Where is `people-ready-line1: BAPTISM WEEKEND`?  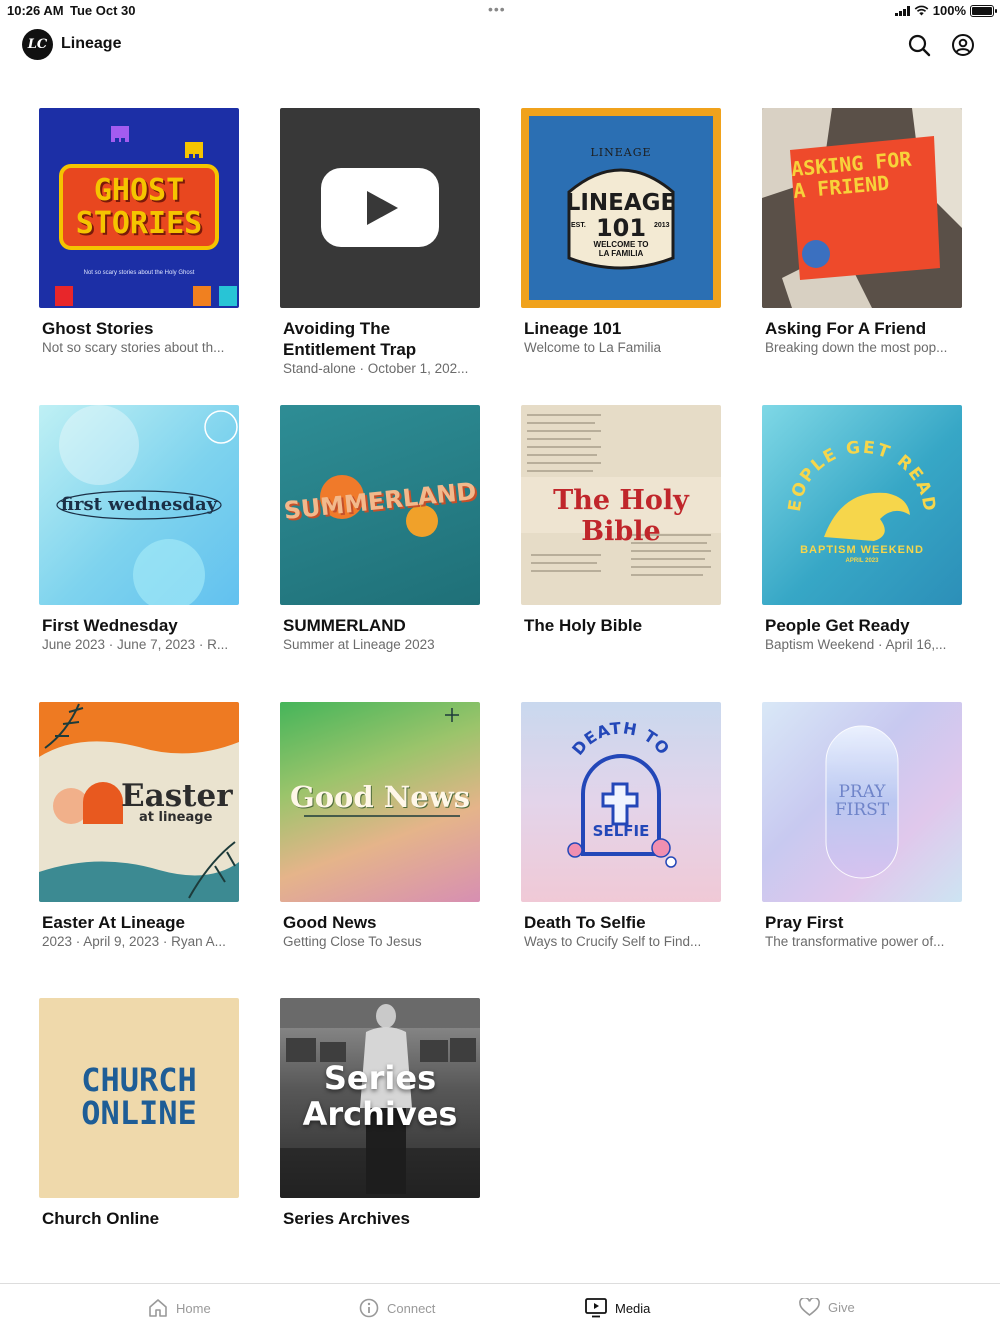
people-ready-line1: BAPTISM WEEKEND is located at coordinates (862, 550).